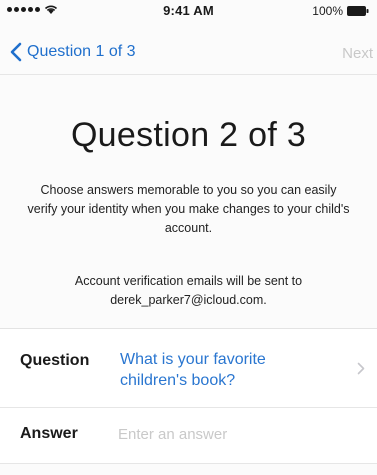  What do you see at coordinates (188, 12) in the screenshot?
I see `status-bar: 9:41 AM 100%` at bounding box center [188, 12].